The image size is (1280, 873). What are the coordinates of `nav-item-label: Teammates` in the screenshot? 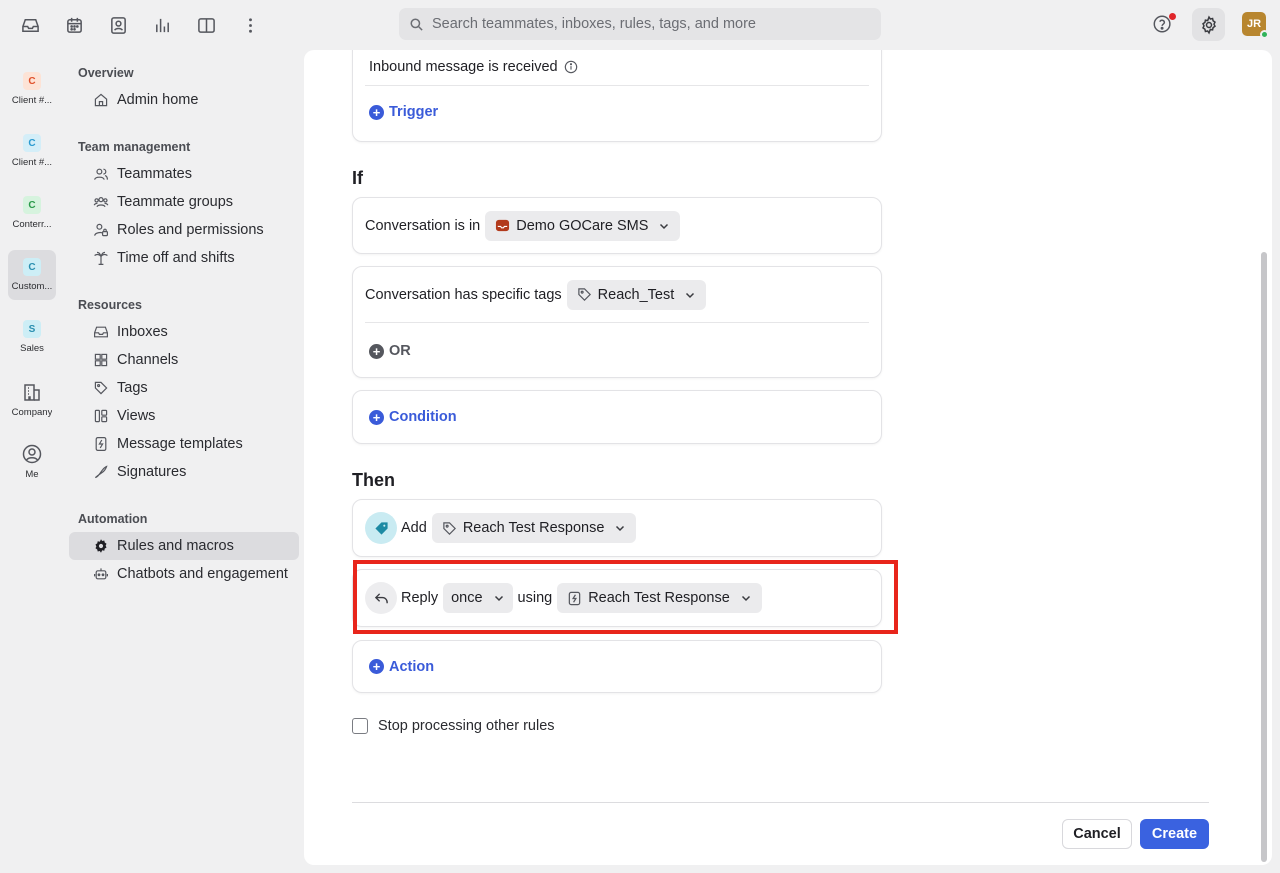 It's located at (154, 174).